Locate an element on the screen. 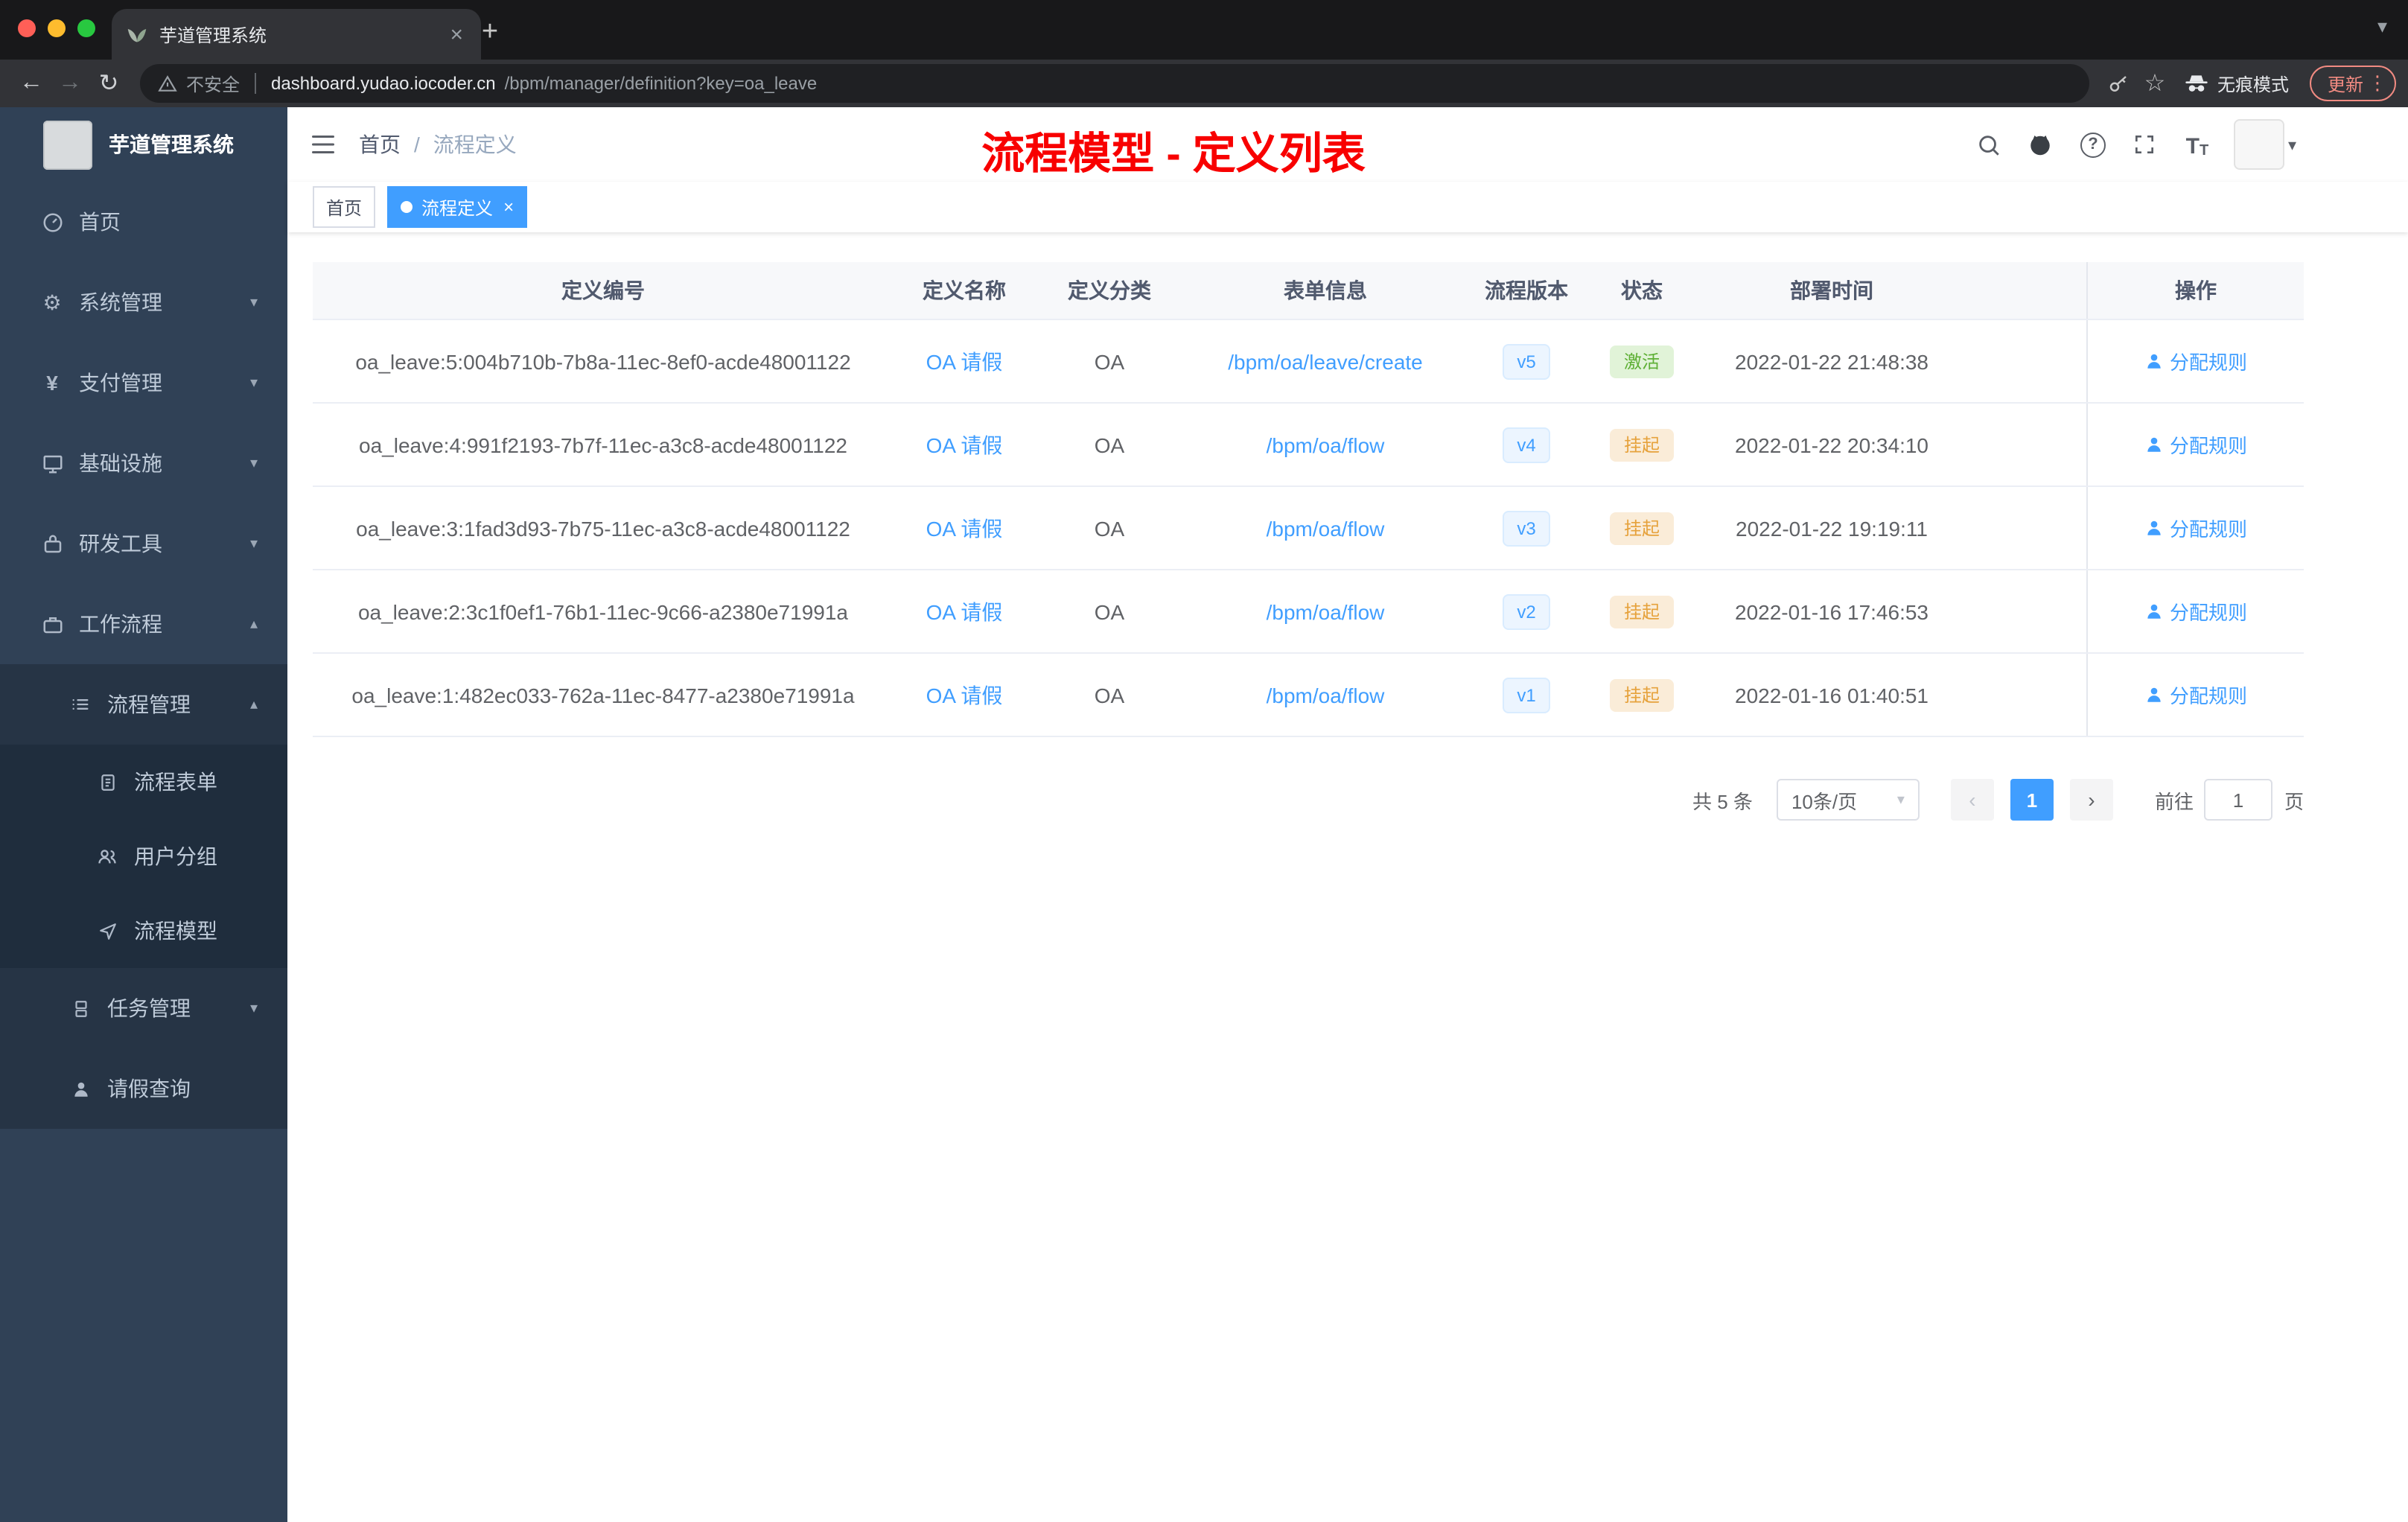  pagination: 共 5 条 10条/页 ▾ ‹ 1 › 前往 页 is located at coordinates (1308, 800).